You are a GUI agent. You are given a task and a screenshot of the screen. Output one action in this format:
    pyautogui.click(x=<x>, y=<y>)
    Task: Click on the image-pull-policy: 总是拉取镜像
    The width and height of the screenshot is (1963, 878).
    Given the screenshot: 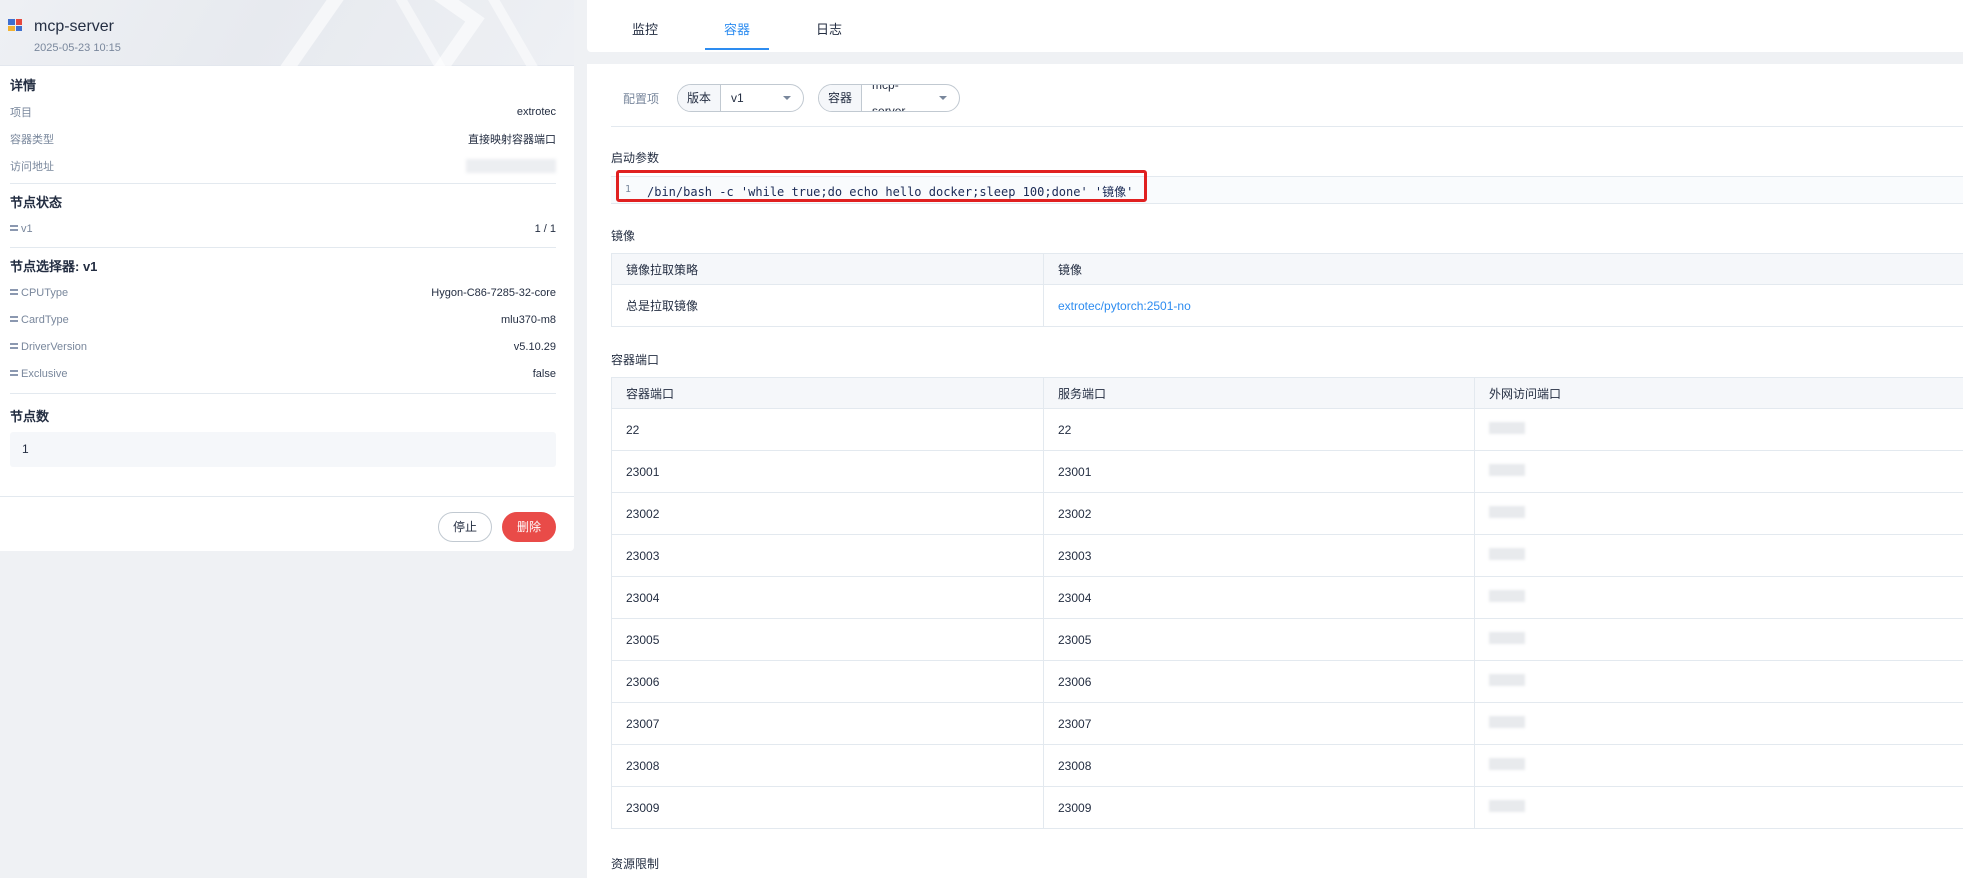 What is the action you would take?
    pyautogui.click(x=827, y=305)
    